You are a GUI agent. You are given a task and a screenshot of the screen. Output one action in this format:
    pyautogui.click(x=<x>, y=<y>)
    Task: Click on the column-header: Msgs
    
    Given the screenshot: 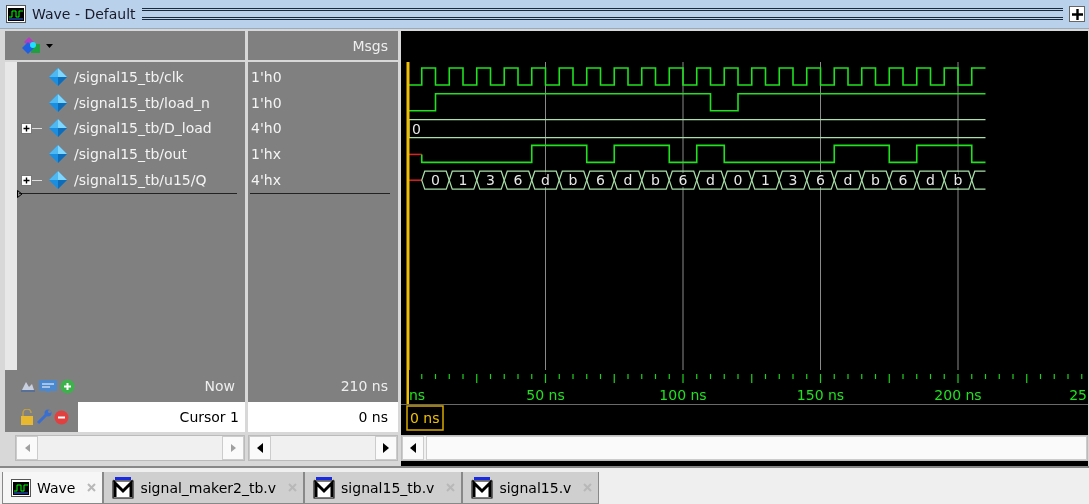 What is the action you would take?
    pyautogui.click(x=370, y=45)
    